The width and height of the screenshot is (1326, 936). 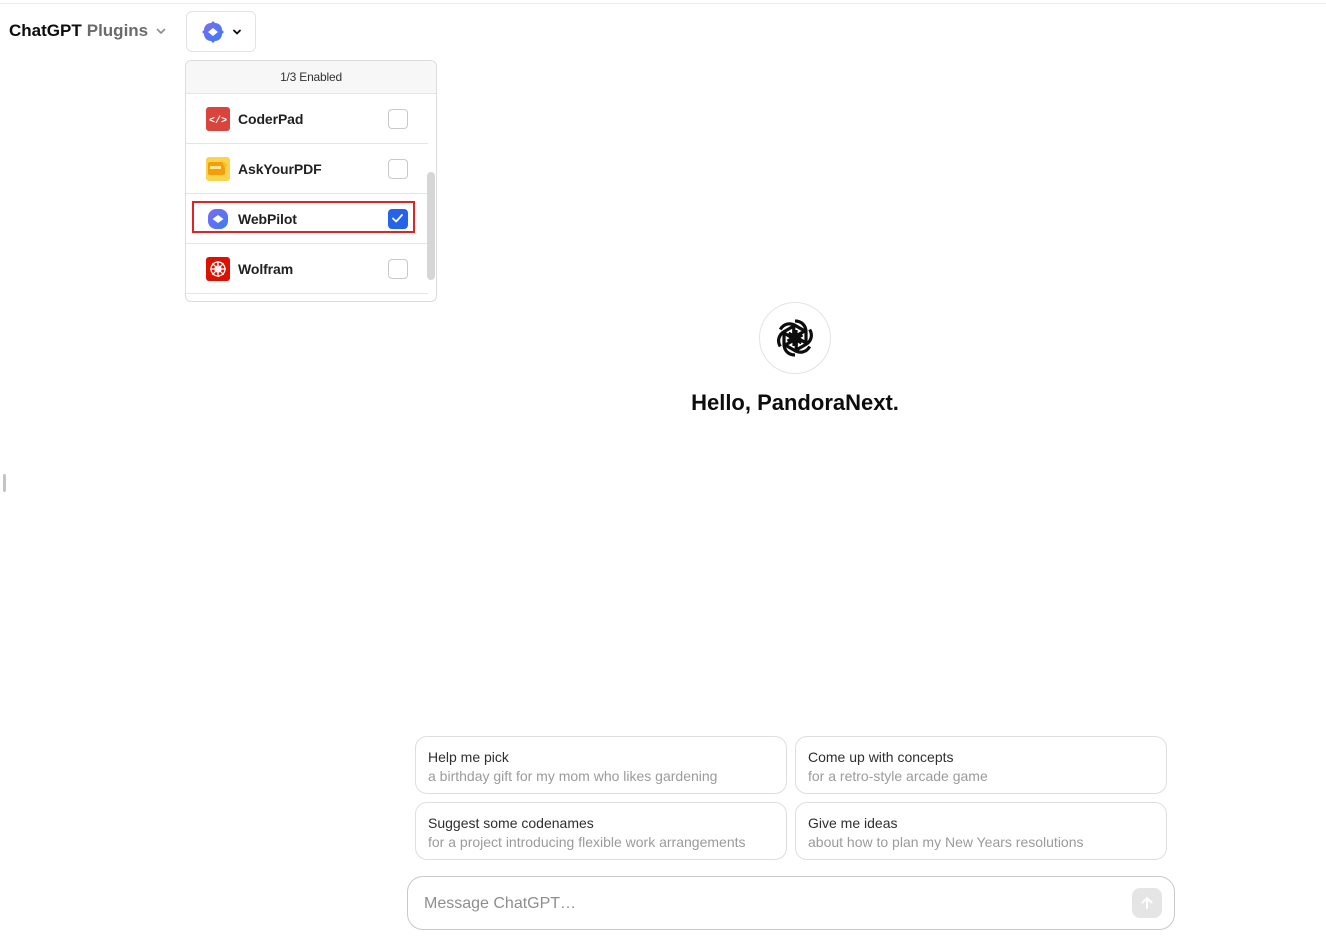 I want to click on suggestion-title: Give me ideas, so click(x=853, y=823).